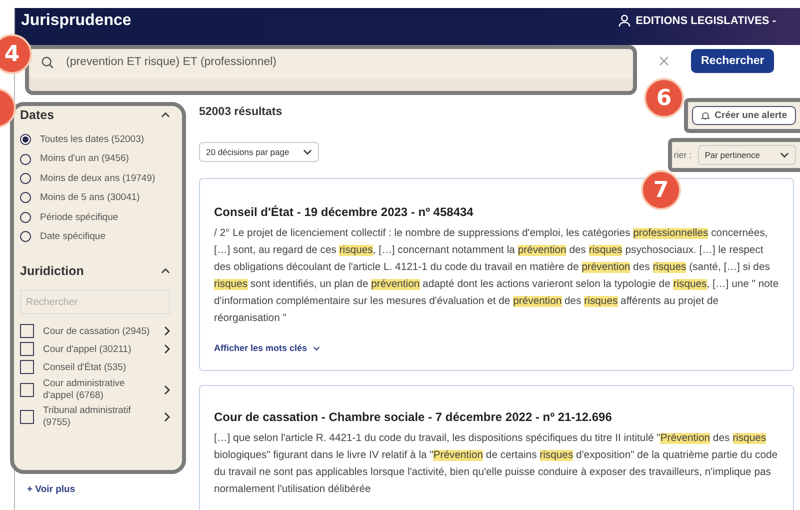 This screenshot has height=510, width=800. What do you see at coordinates (98, 332) in the screenshot?
I see `checkbox-label: Cour de cassation (2945)` at bounding box center [98, 332].